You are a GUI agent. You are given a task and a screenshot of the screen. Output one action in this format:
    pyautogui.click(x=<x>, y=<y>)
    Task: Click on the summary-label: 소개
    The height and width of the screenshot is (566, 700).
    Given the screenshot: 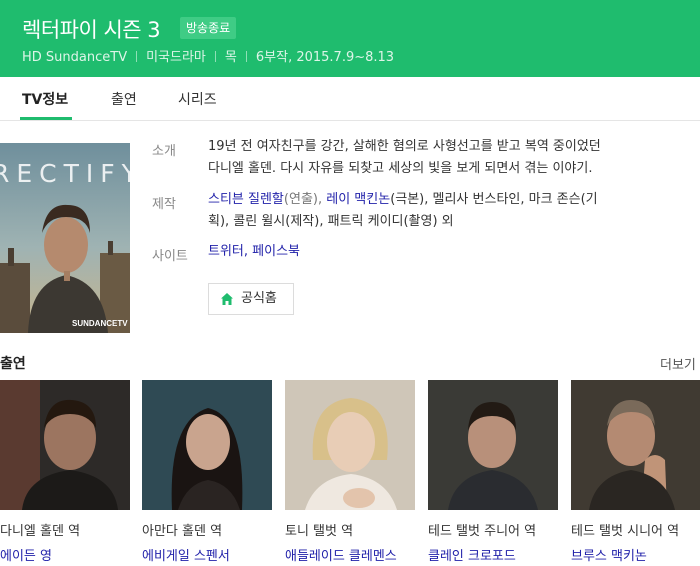 What is the action you would take?
    pyautogui.click(x=164, y=151)
    